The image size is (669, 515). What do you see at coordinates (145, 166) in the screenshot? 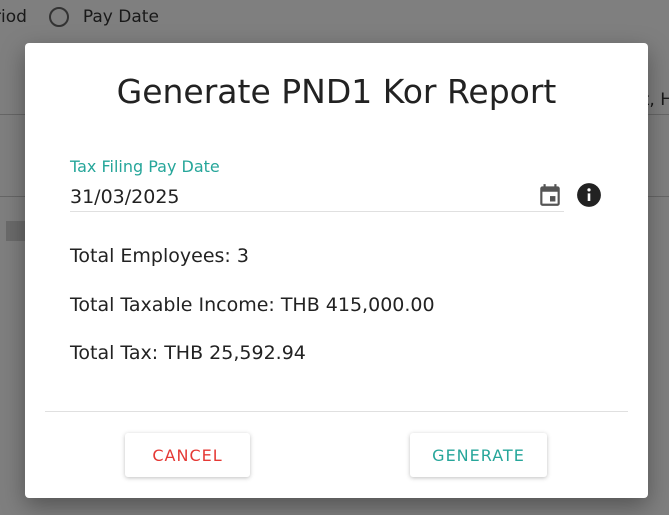
I see `pay-date-field-label: Tax Filing Pay Date` at bounding box center [145, 166].